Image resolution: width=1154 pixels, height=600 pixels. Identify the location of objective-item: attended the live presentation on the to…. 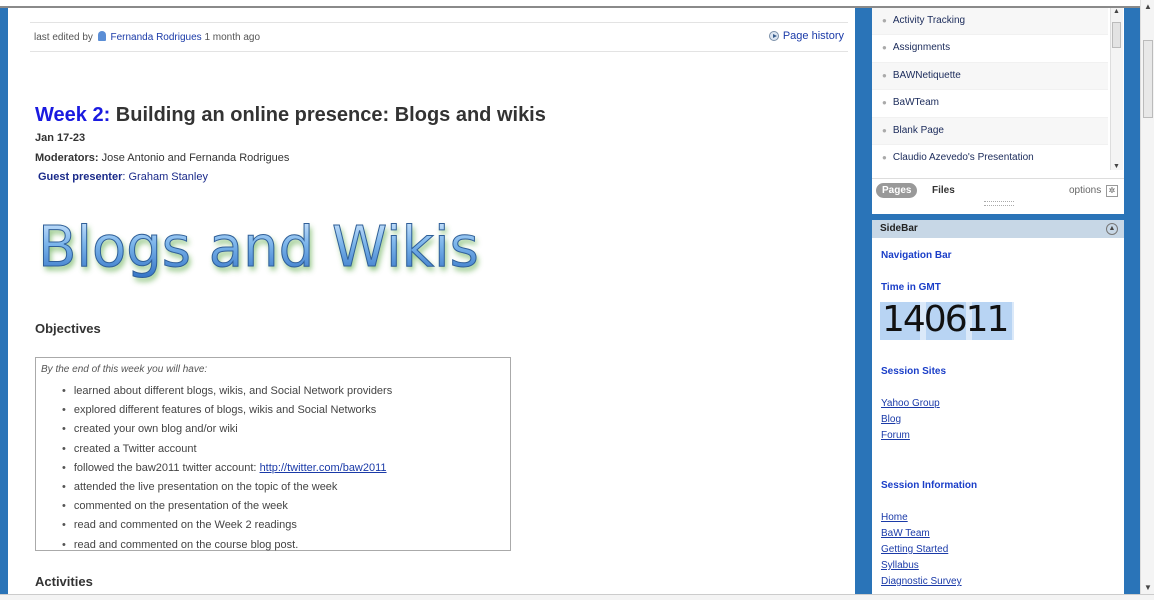
(227, 487).